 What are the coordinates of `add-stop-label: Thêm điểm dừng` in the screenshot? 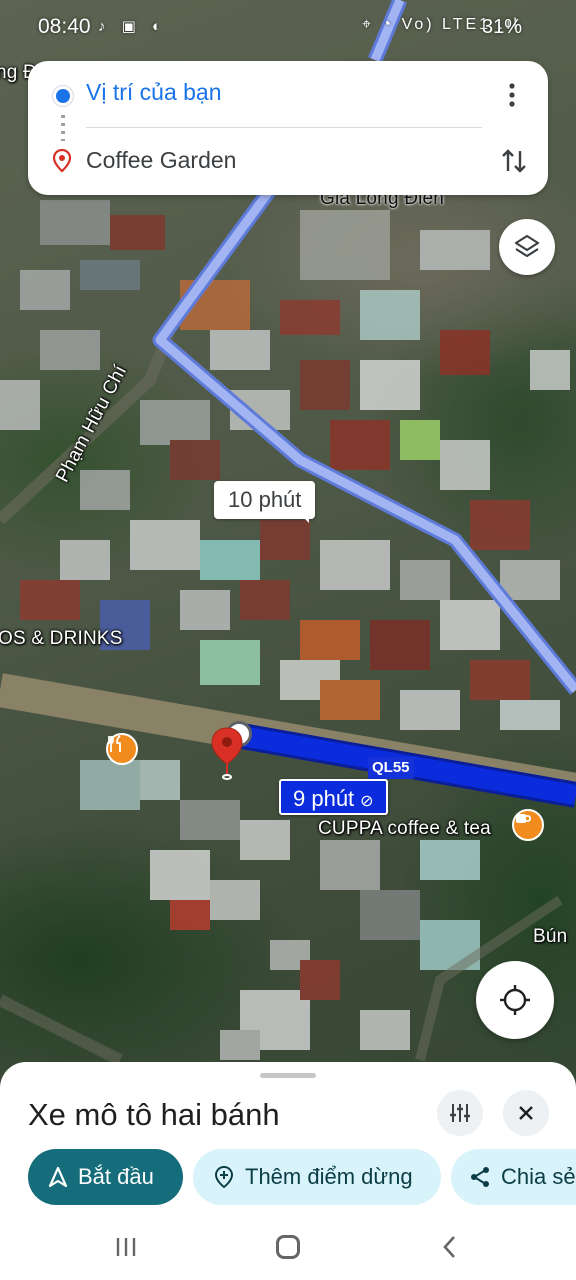 It's located at (329, 1176).